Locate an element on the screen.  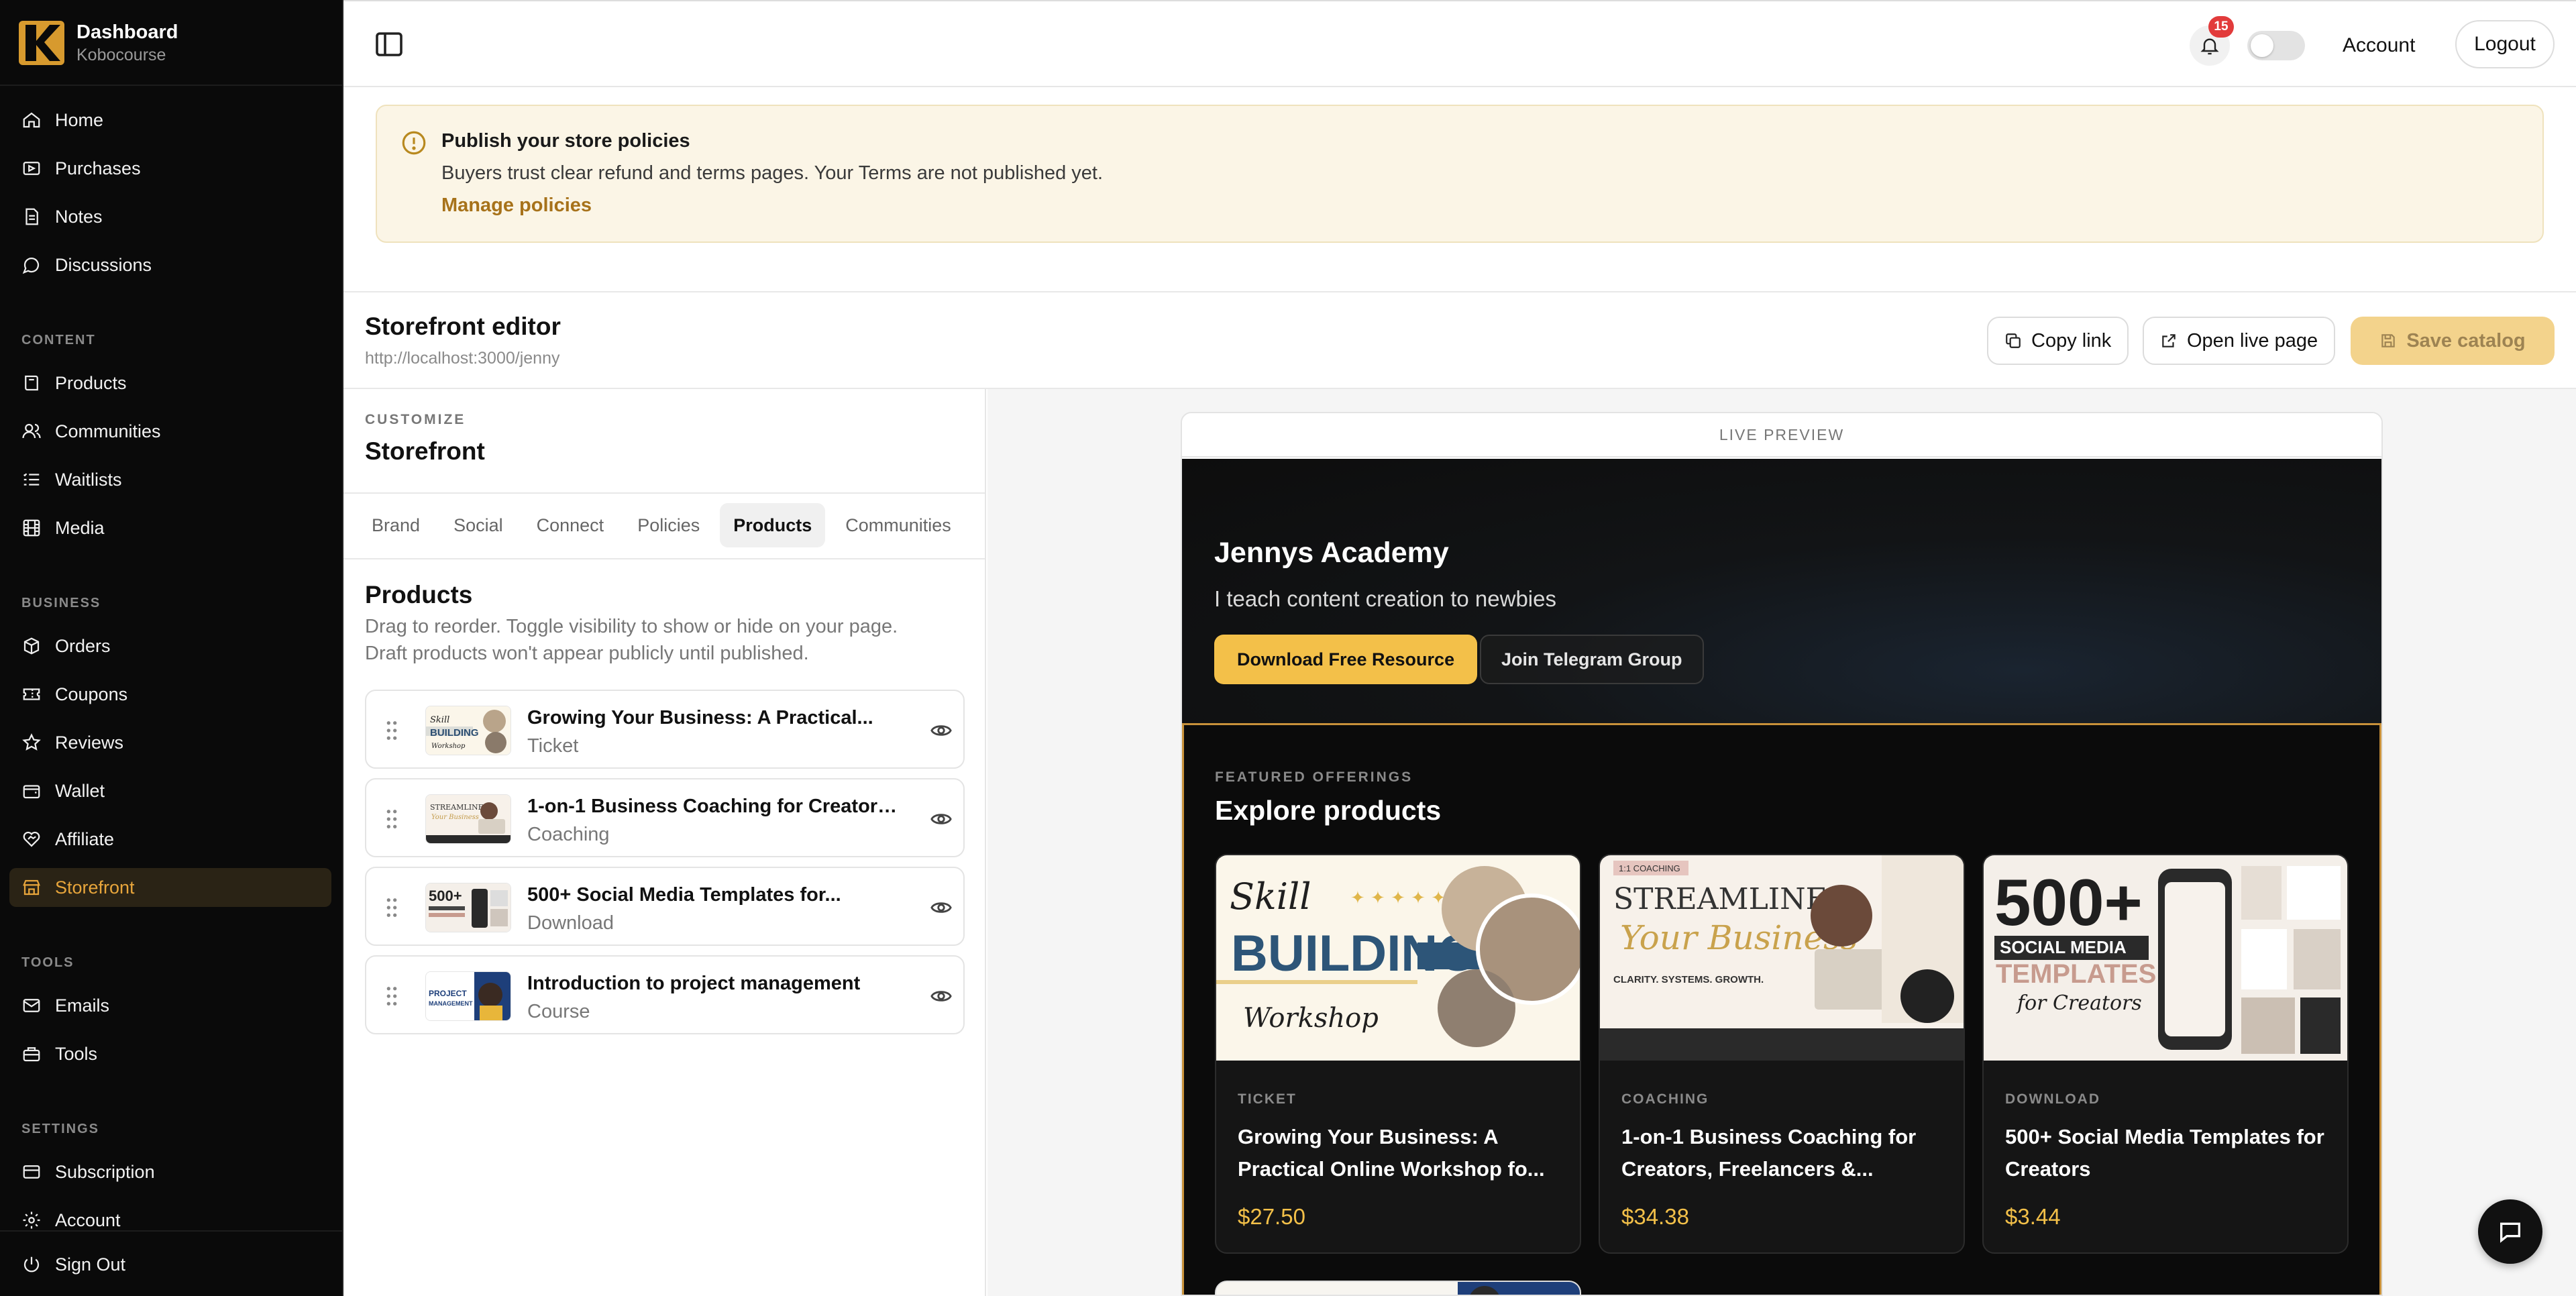
tab-connect: Connect is located at coordinates (570, 525).